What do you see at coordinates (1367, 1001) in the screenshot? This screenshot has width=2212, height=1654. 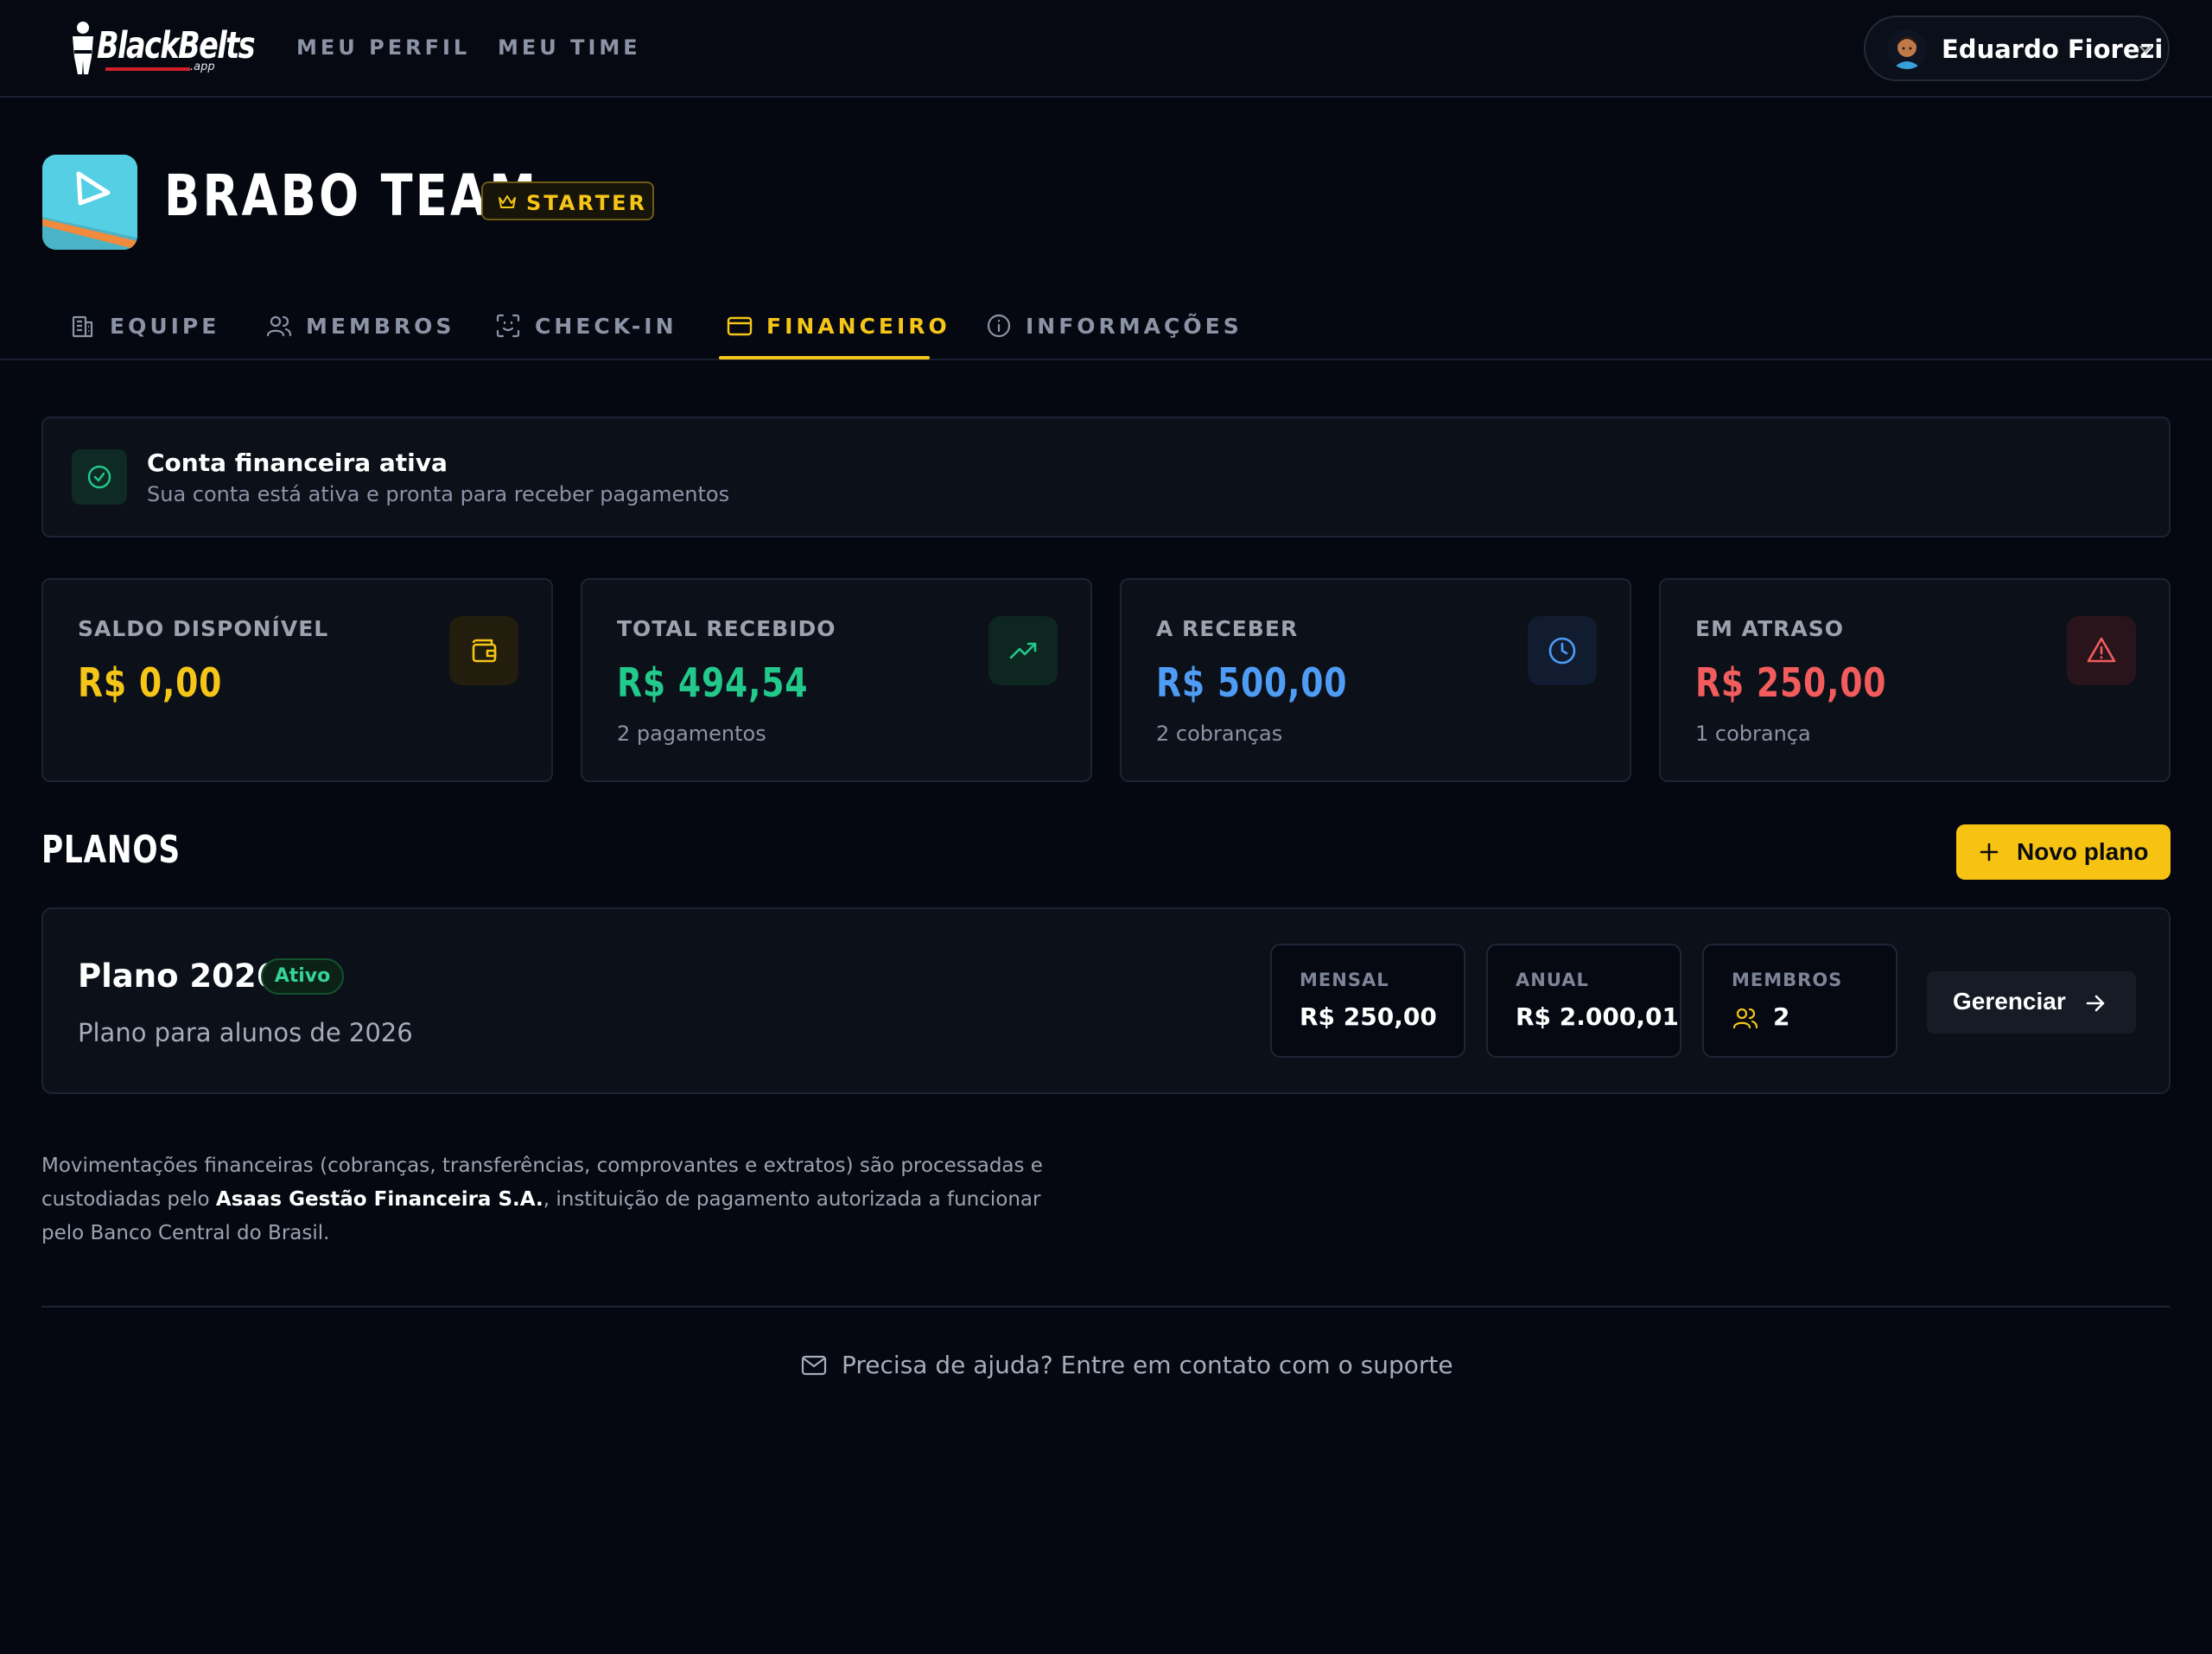 I see `plan-monthly-price: MENSAL R$ 250,00` at bounding box center [1367, 1001].